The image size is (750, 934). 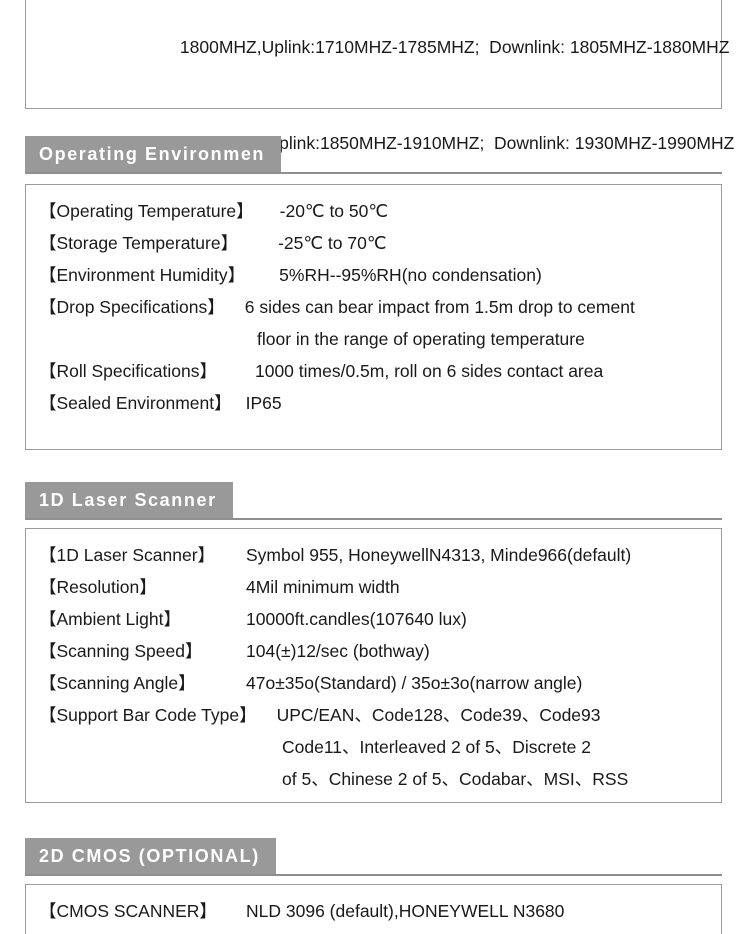 I want to click on section-title-operating-environment: Operating Environmen, so click(x=153, y=154).